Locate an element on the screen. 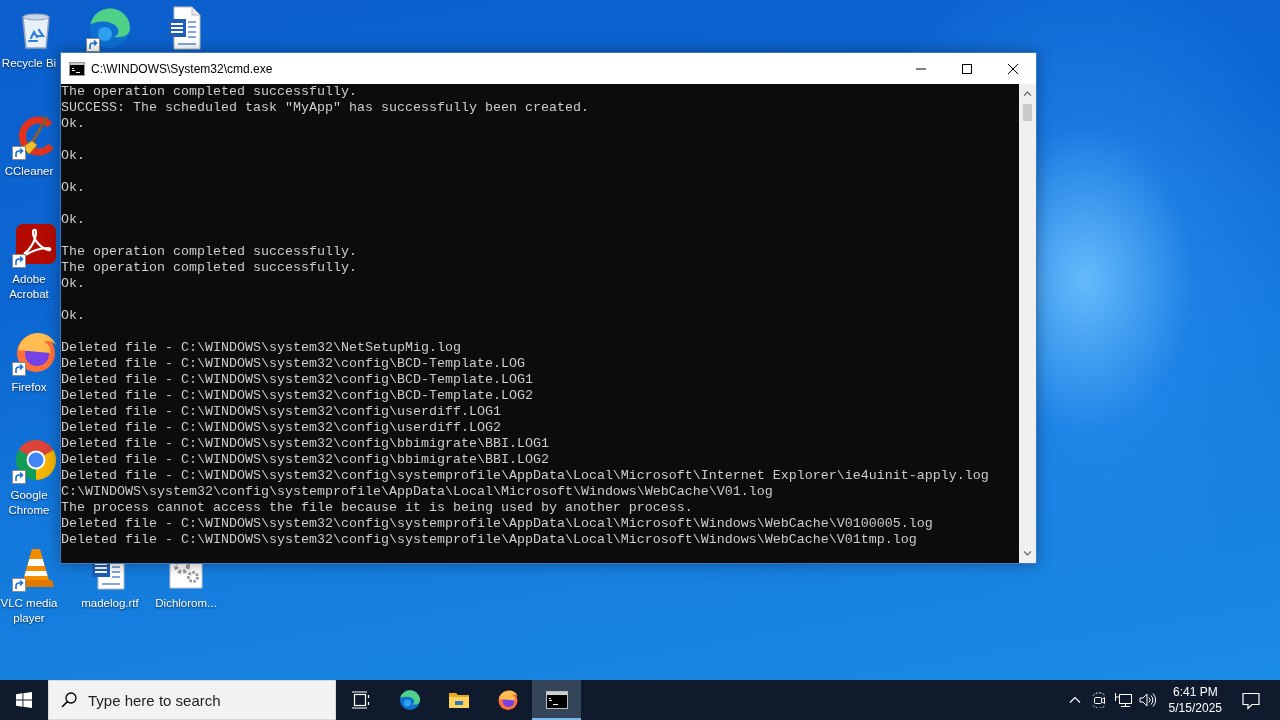 Image resolution: width=1280 pixels, height=720 pixels. network-icon is located at coordinates (1122, 700).